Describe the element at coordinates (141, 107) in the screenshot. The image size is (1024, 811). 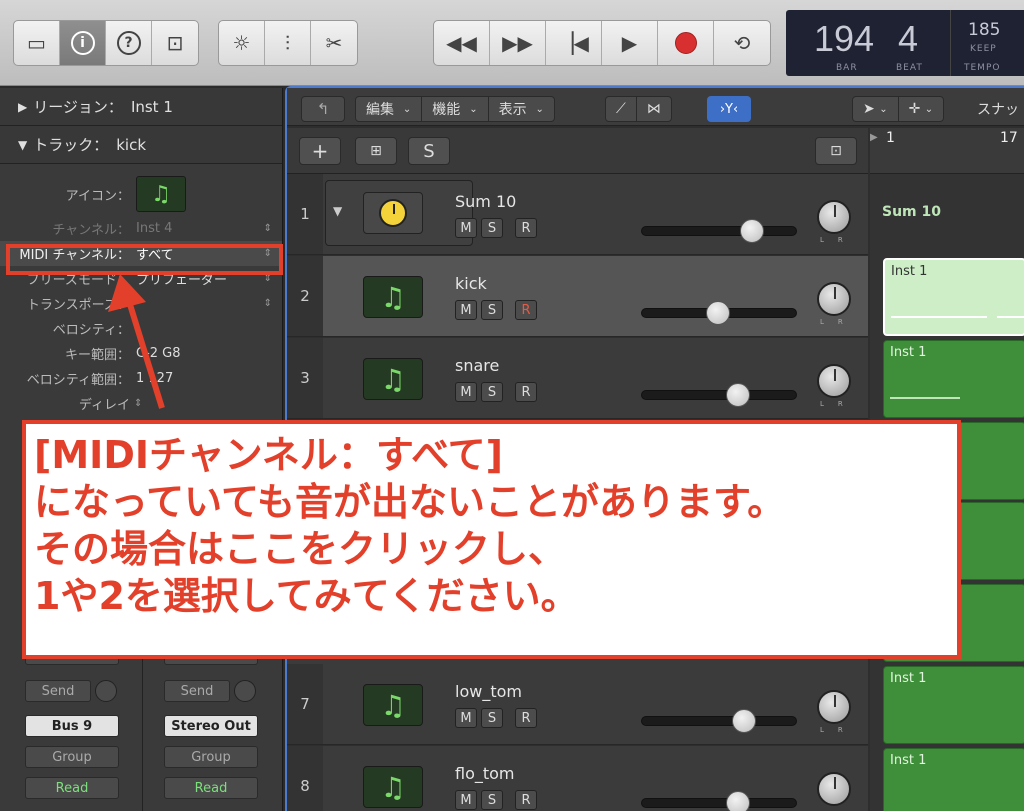
I see `region-header: ▶ リージョン： Inst 1` at that location.